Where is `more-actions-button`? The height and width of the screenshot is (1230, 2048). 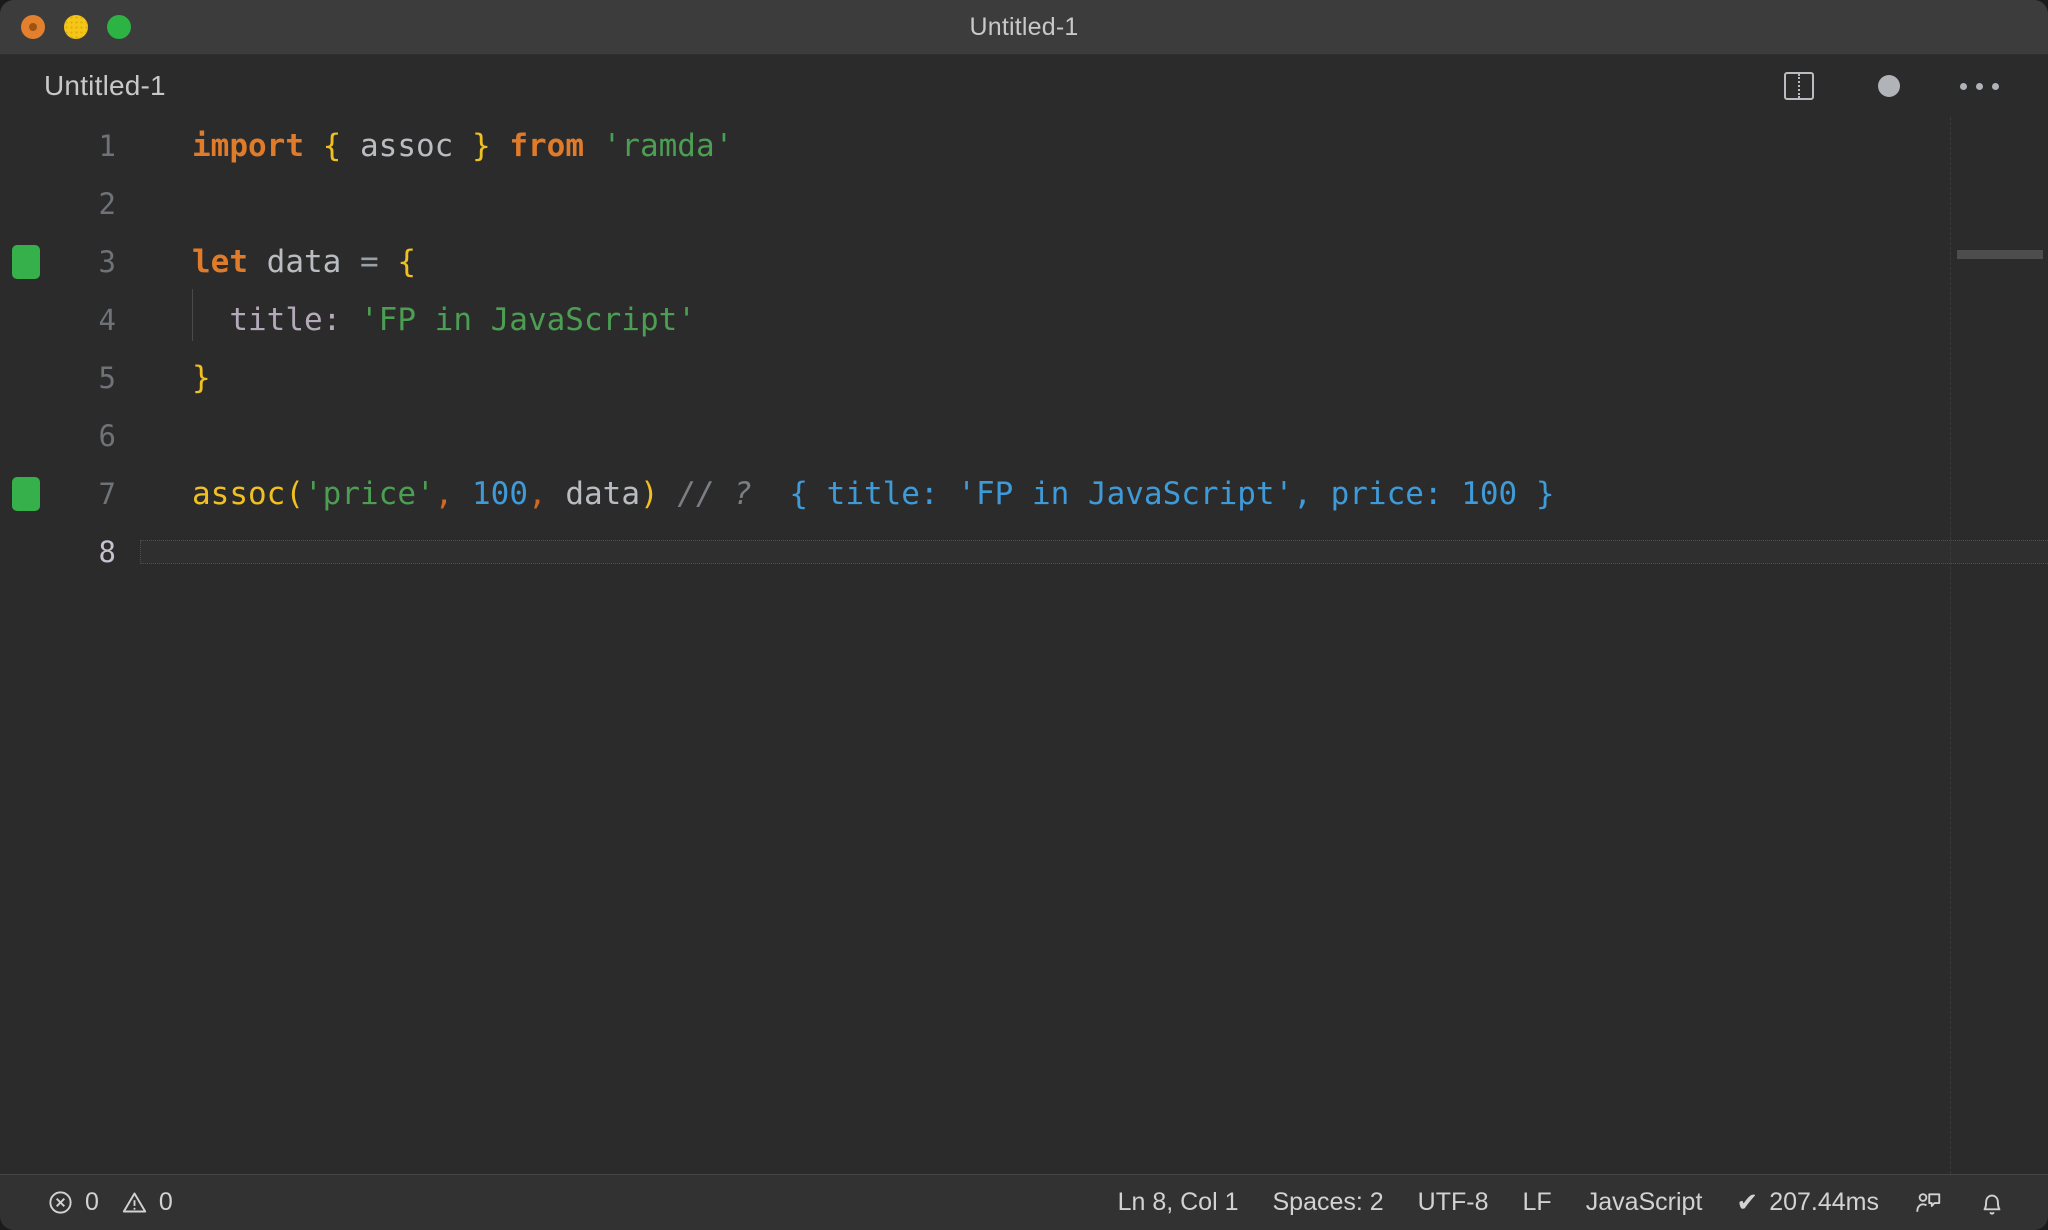
more-actions-button is located at coordinates (1979, 86).